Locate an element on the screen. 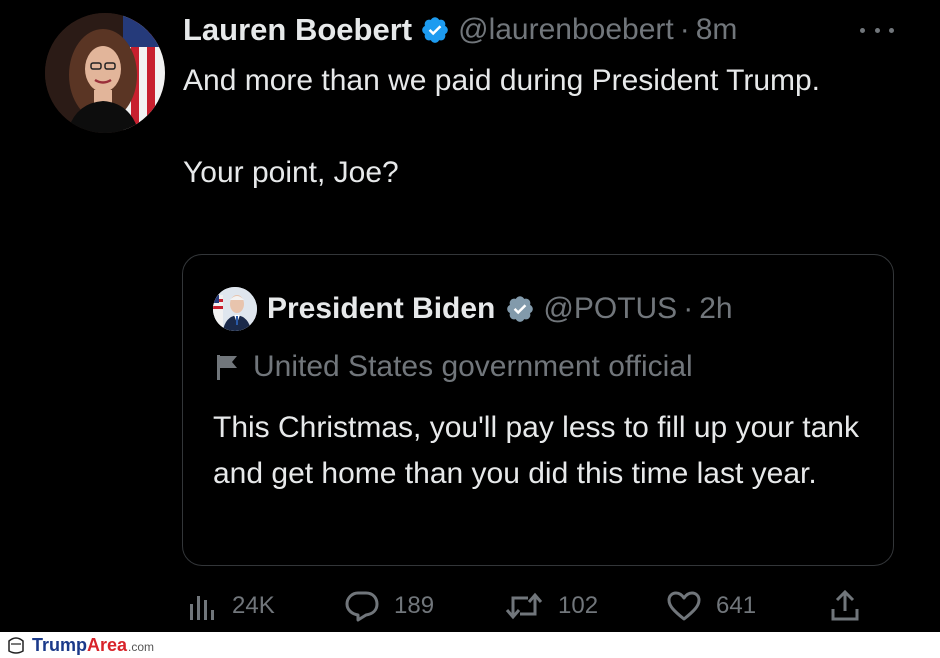 This screenshot has width=940, height=658. share-button is located at coordinates (845, 606).